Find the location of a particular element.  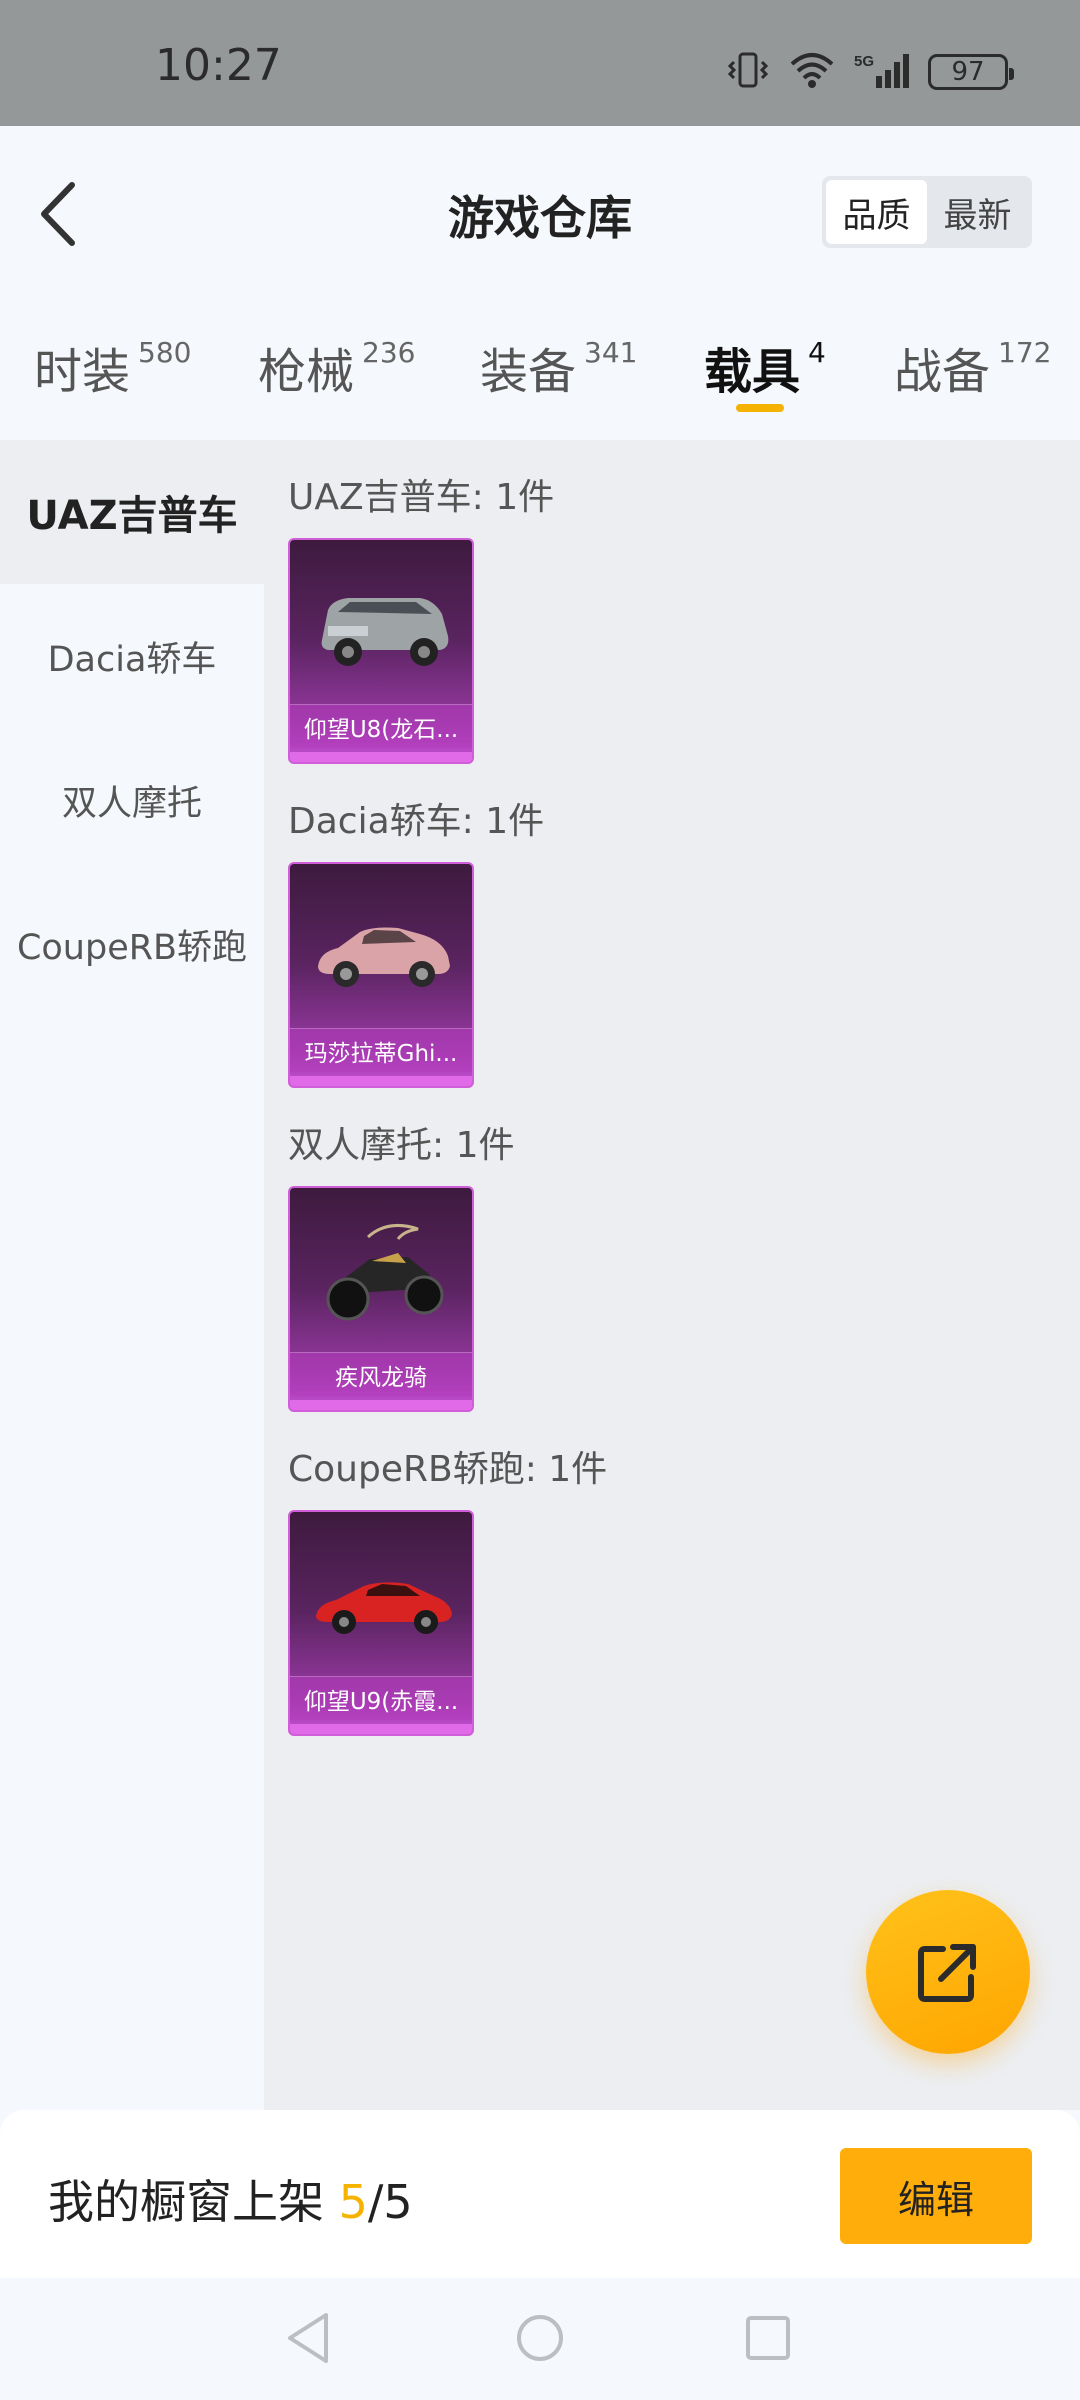

sort-option-newest: 最新 is located at coordinates (977, 212).